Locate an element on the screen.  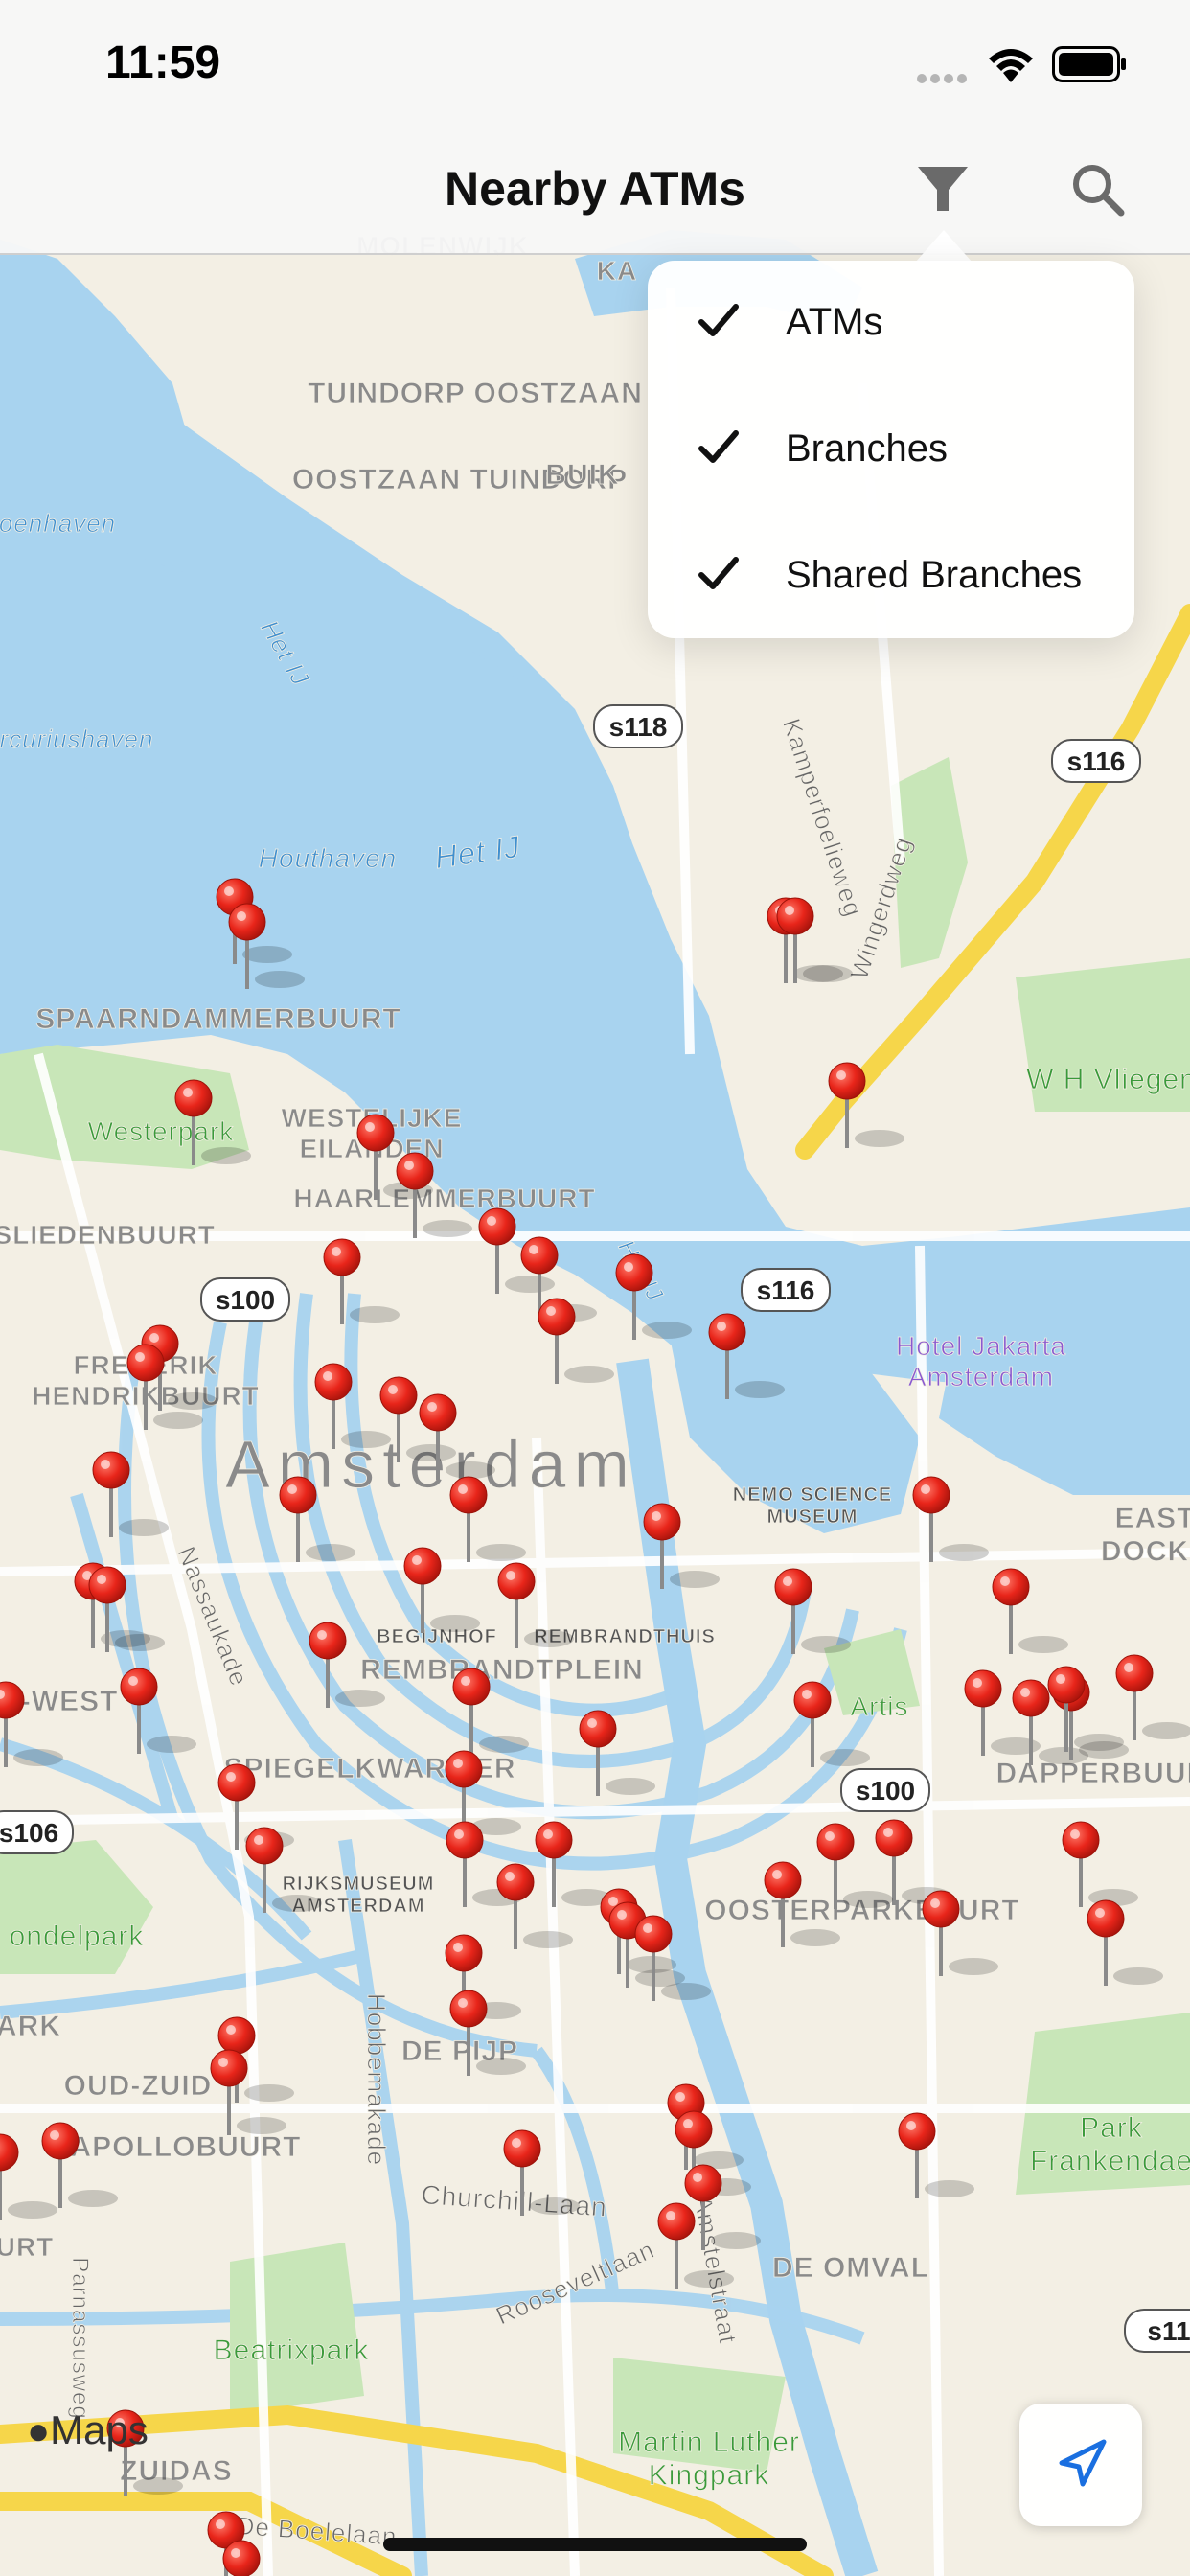
map-label-hotel-jakarta: Amsterdam is located at coordinates (981, 1377).